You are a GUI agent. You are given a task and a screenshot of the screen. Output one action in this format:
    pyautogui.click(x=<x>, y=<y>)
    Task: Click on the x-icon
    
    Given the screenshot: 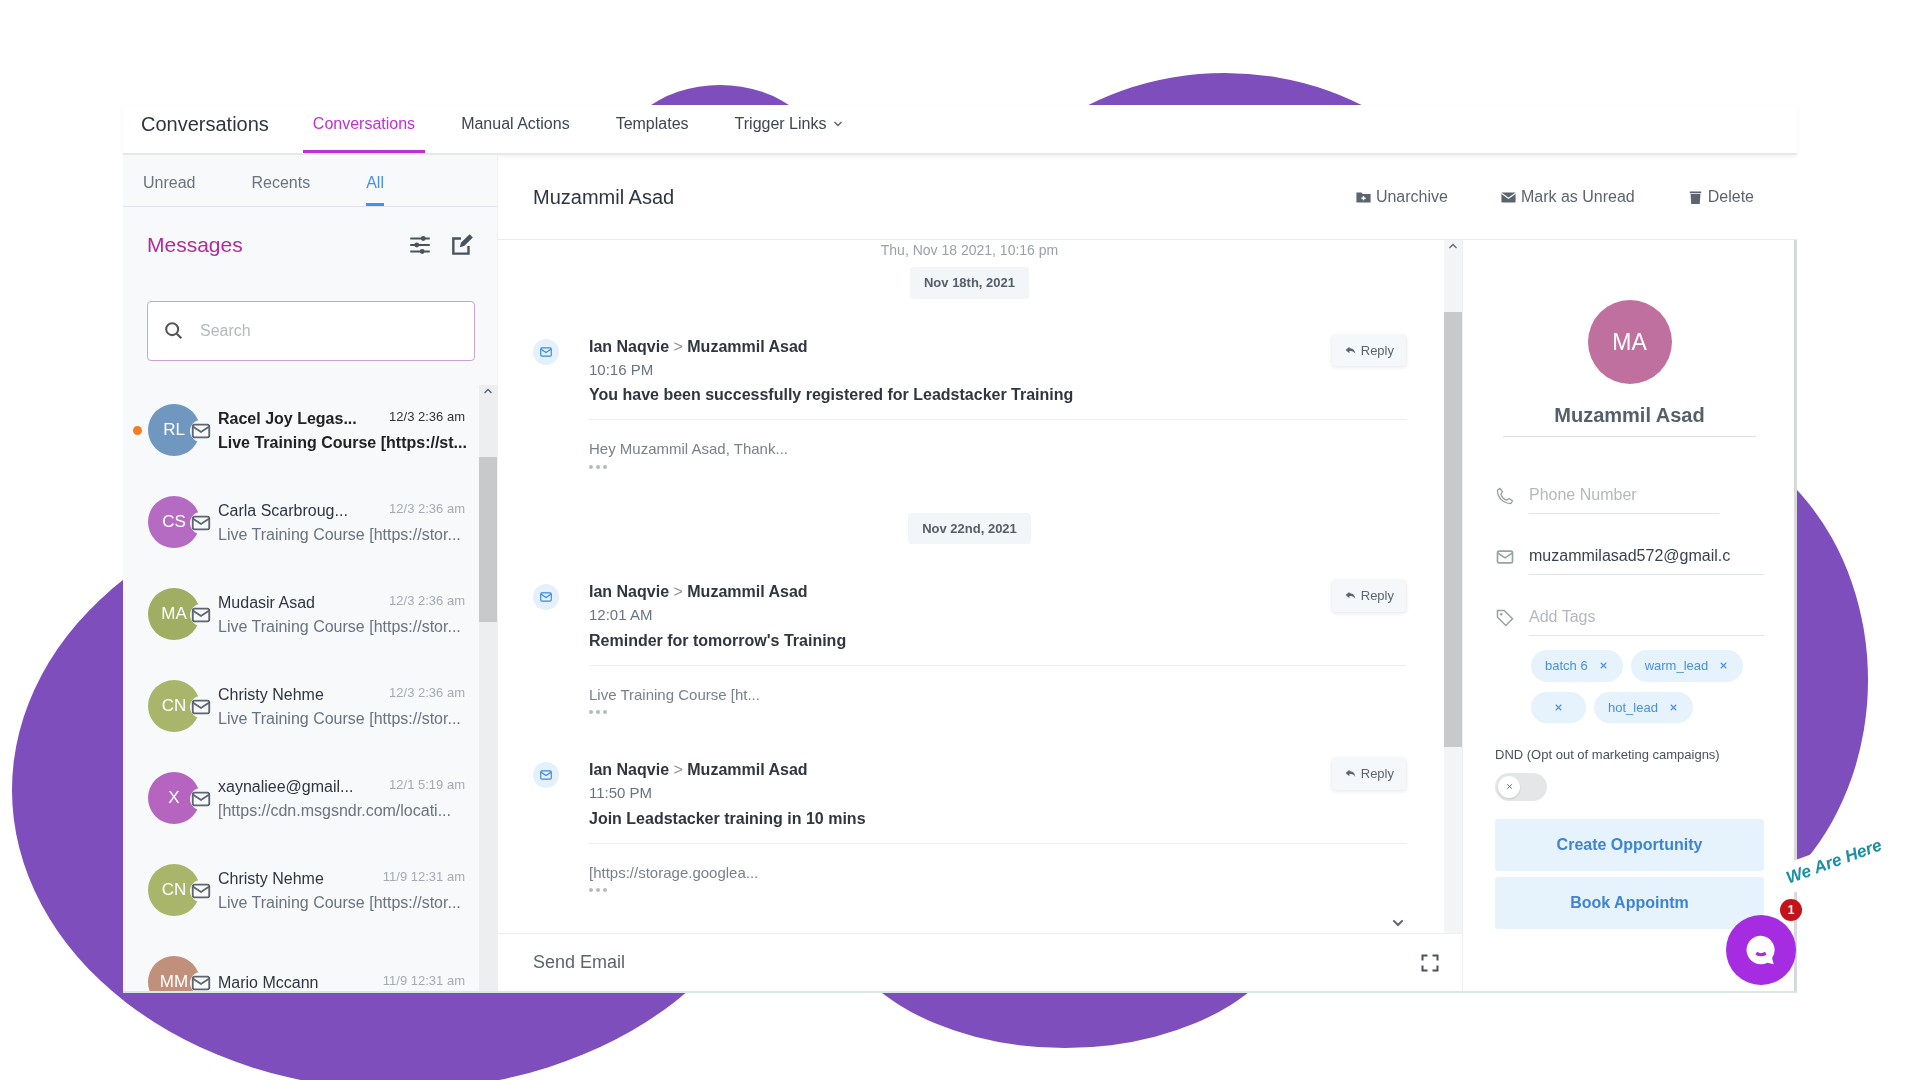 What is the action you would take?
    pyautogui.click(x=1509, y=786)
    